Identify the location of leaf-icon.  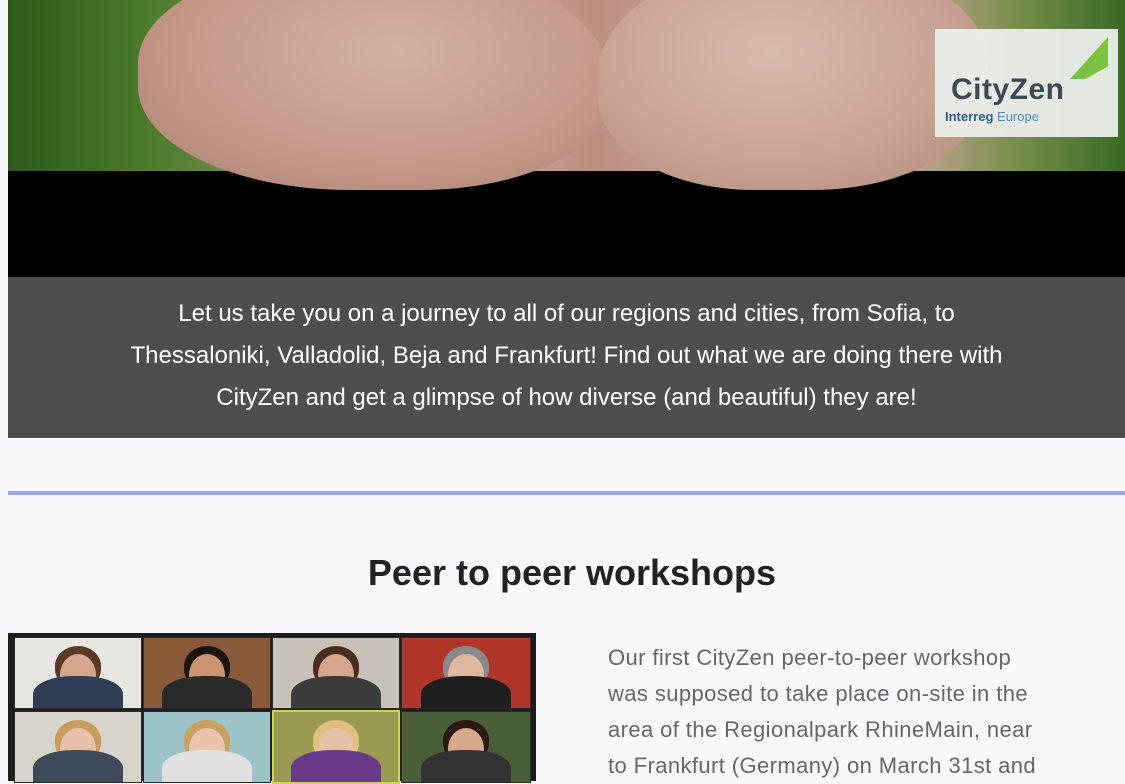
(1089, 58).